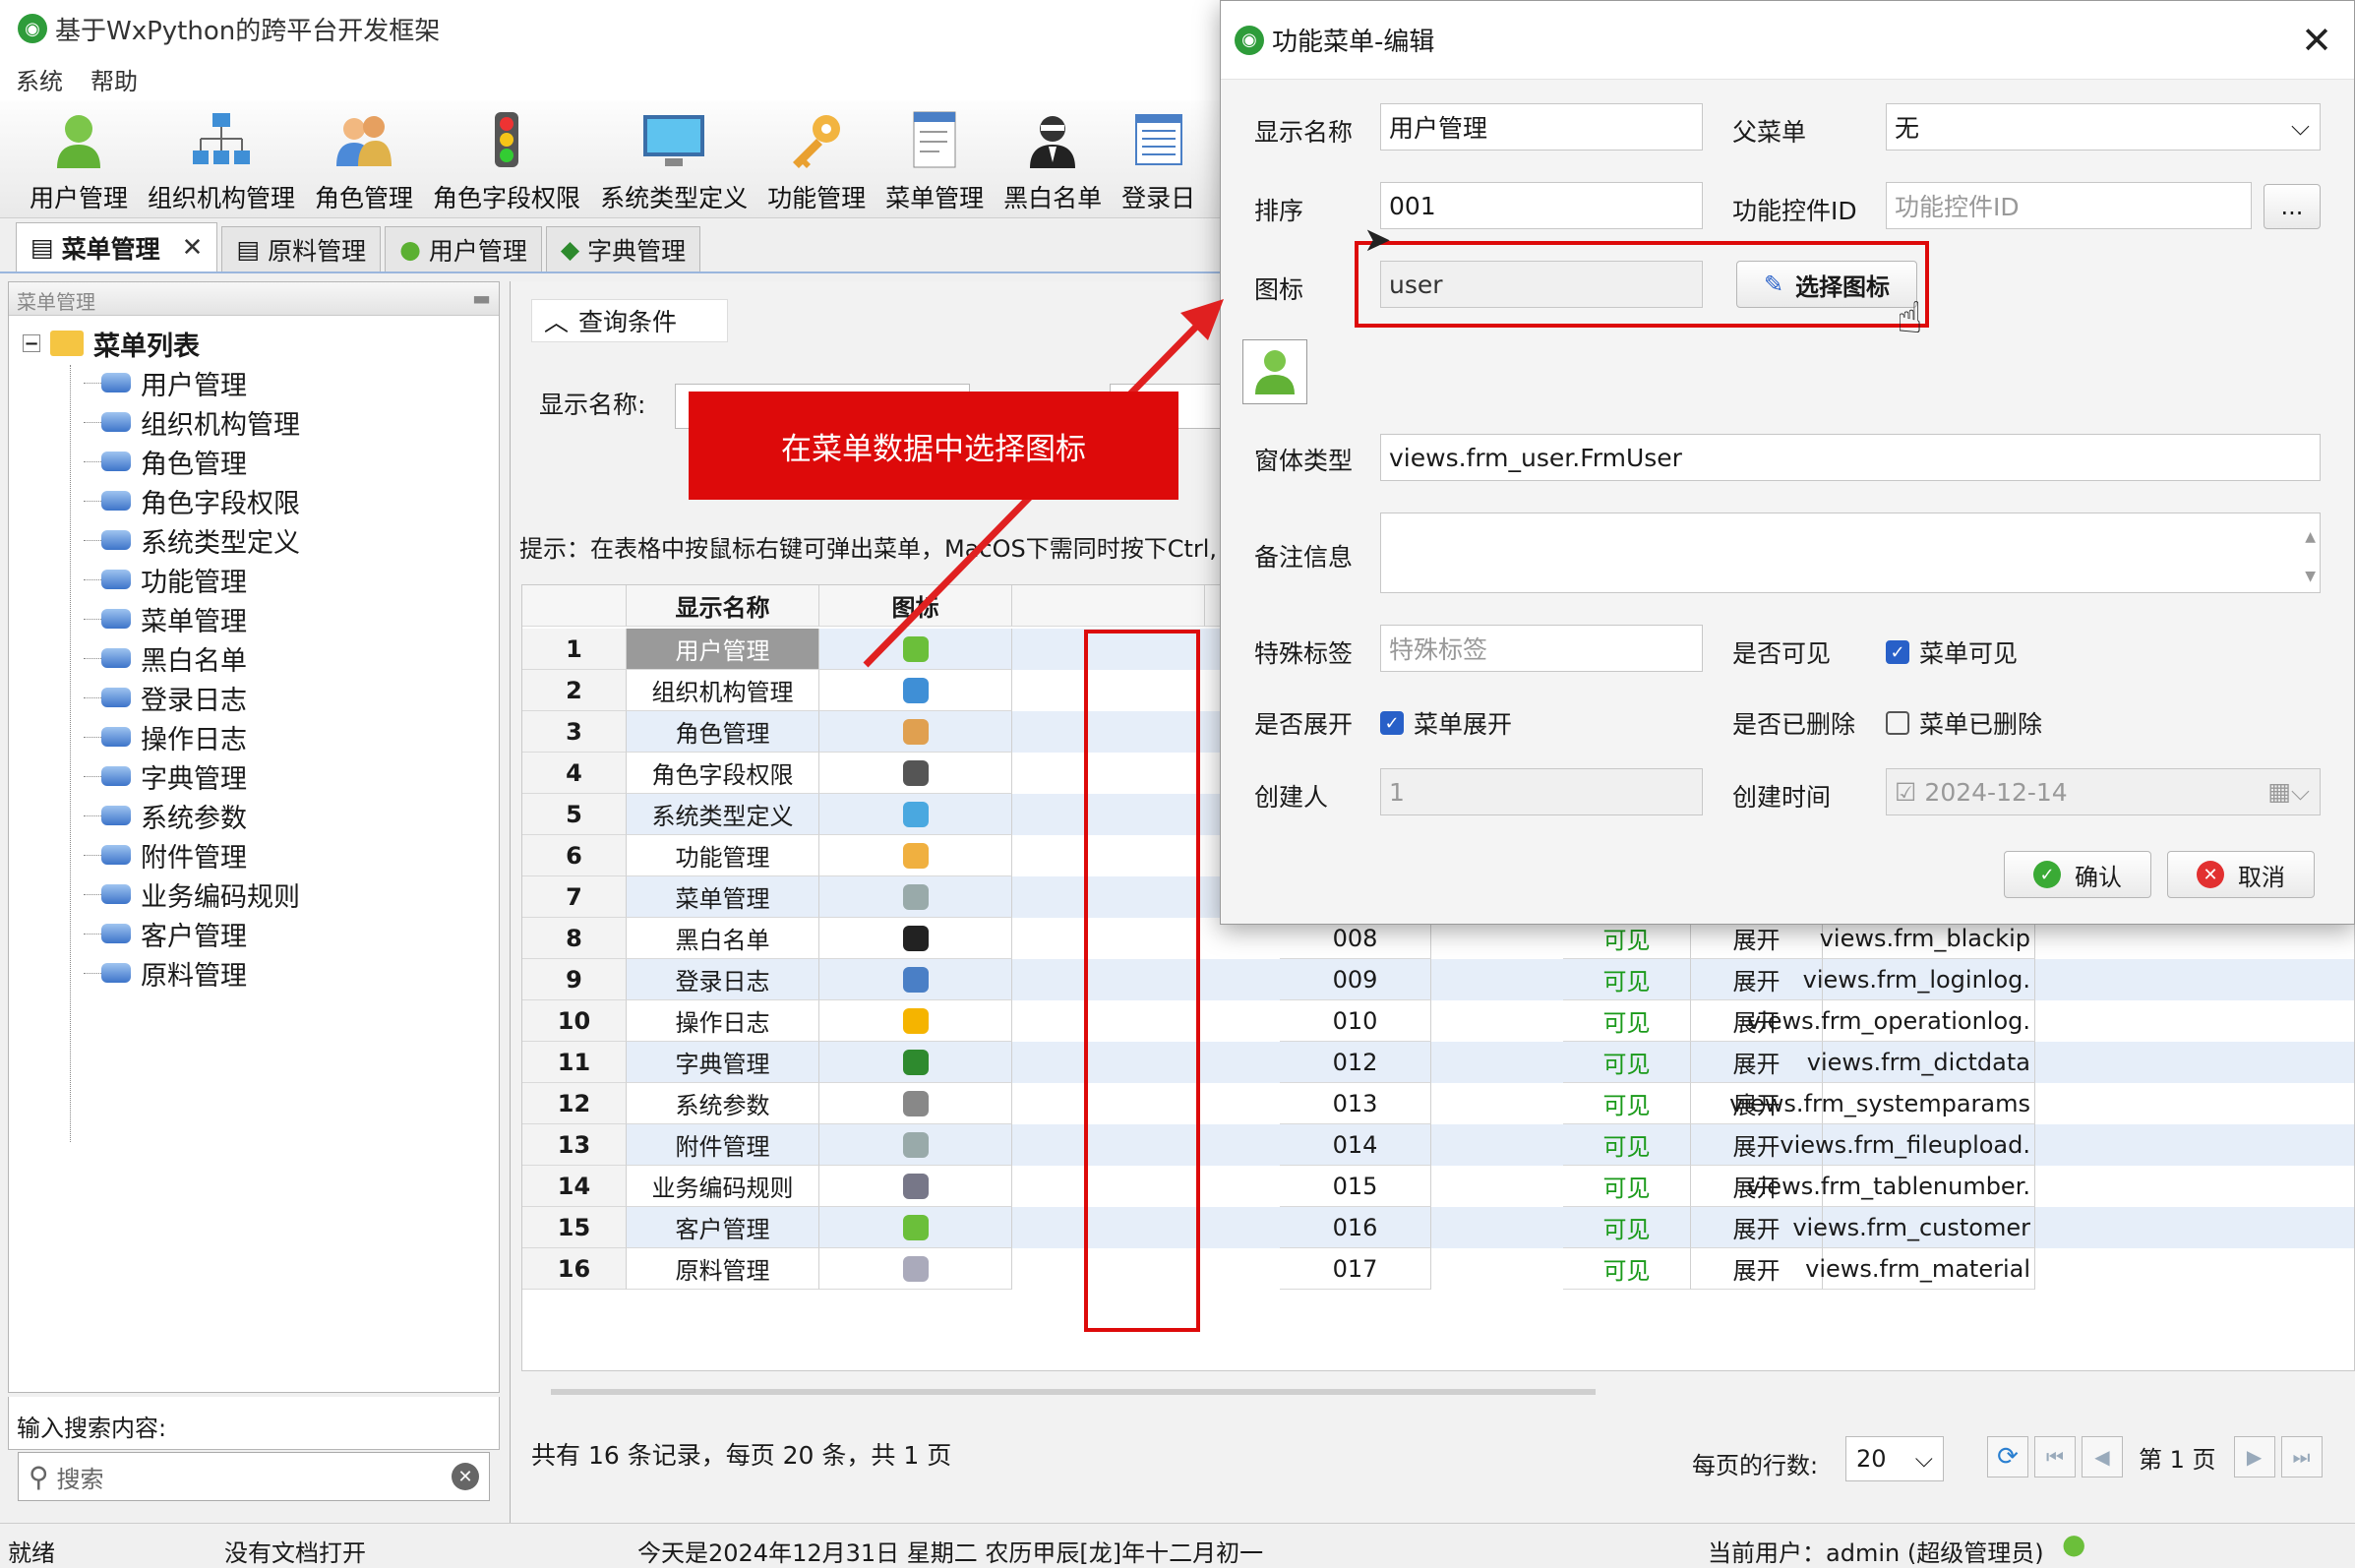 The image size is (2355, 1568). I want to click on tree-item: 客户管理, so click(261, 933).